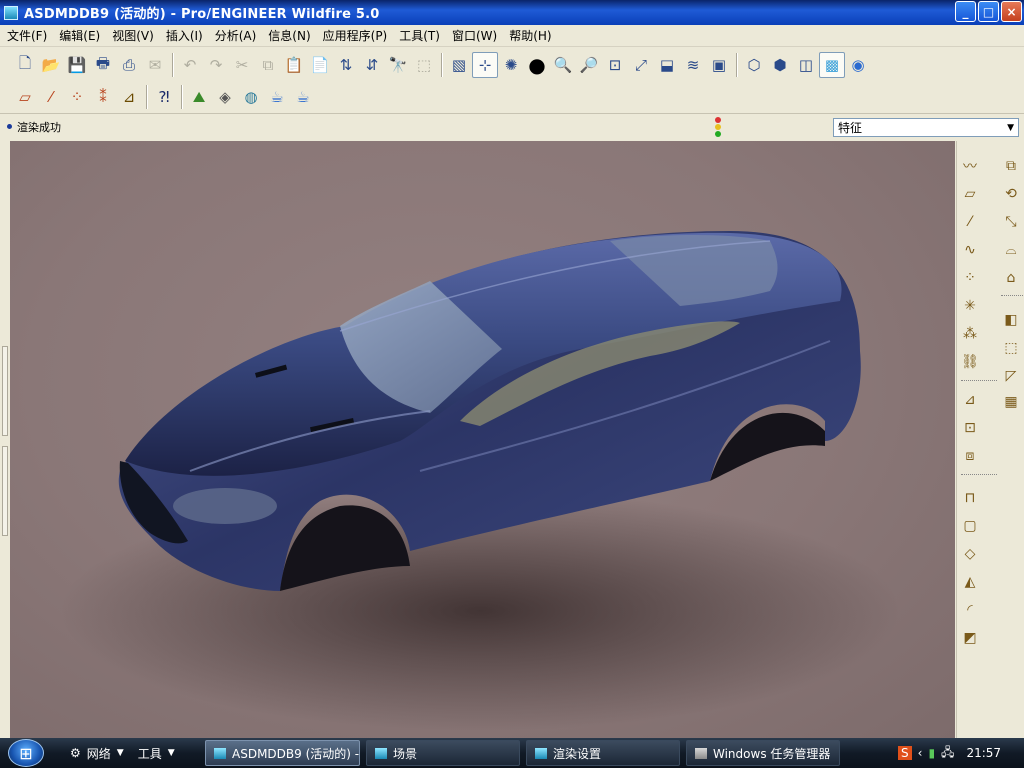 This screenshot has width=1024, height=768. What do you see at coordinates (615, 65) in the screenshot?
I see `refit-icon: ⊡` at bounding box center [615, 65].